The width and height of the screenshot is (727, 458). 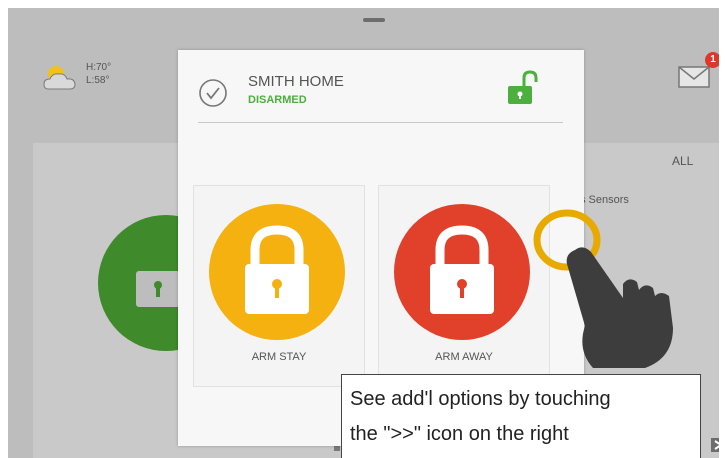 I want to click on arm-away-label: ARM AWAY, so click(x=464, y=357).